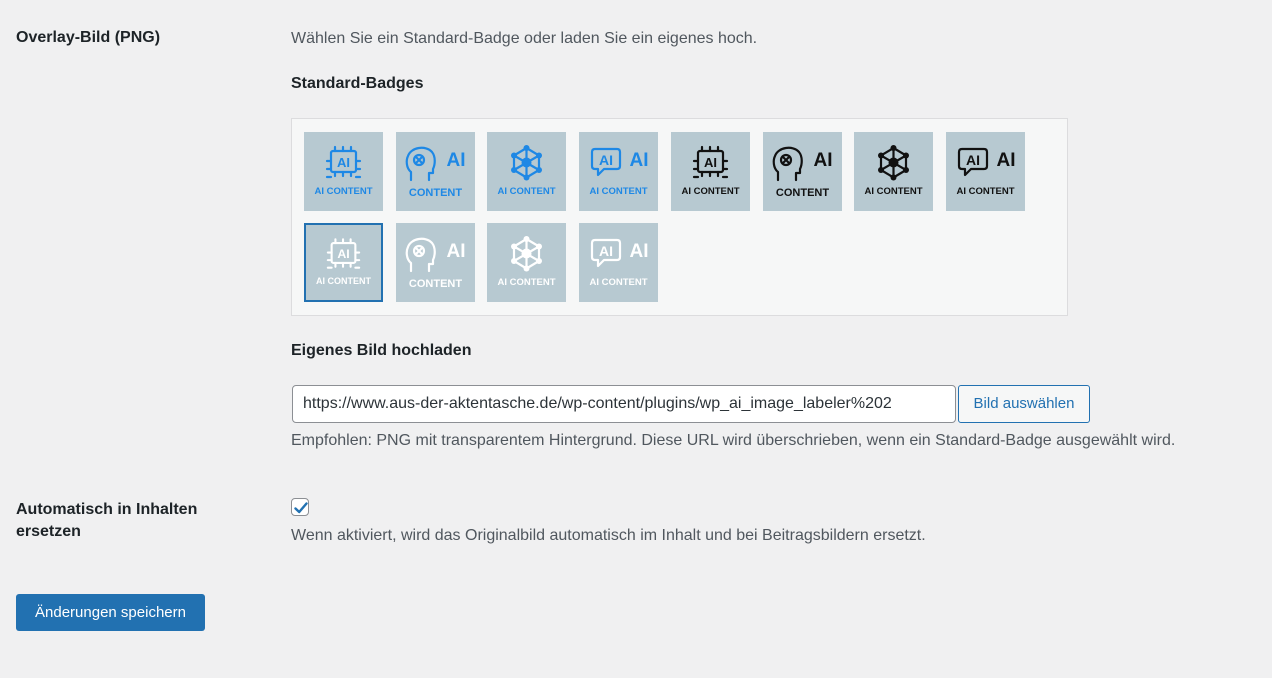  I want to click on auto-replace-checkbox, so click(300, 507).